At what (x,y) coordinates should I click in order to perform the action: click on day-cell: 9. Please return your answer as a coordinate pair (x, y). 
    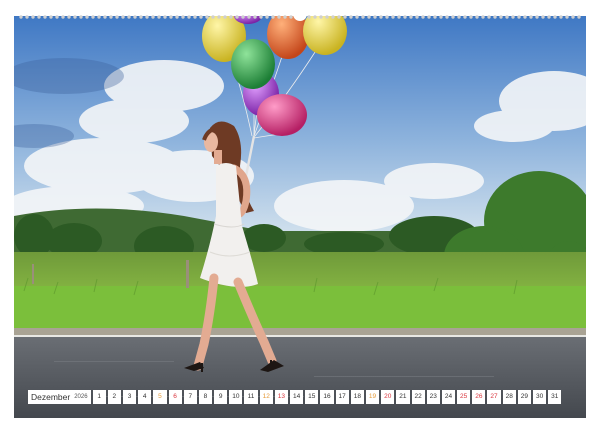
    Looking at the image, I should click on (221, 397).